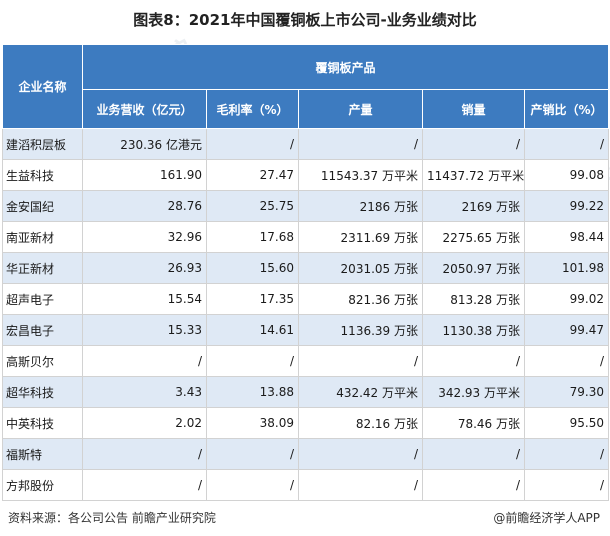 The width and height of the screenshot is (610, 536). I want to click on cell-sales: 2169 万张, so click(473, 206).